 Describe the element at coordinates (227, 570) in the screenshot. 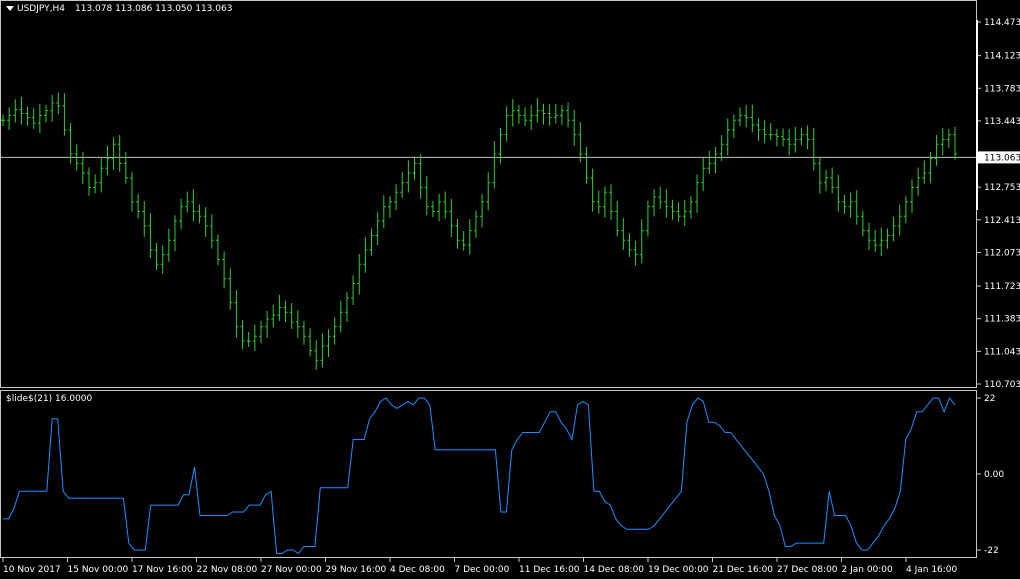

I see `time-axis-label: 22 Nov 08:00` at that location.